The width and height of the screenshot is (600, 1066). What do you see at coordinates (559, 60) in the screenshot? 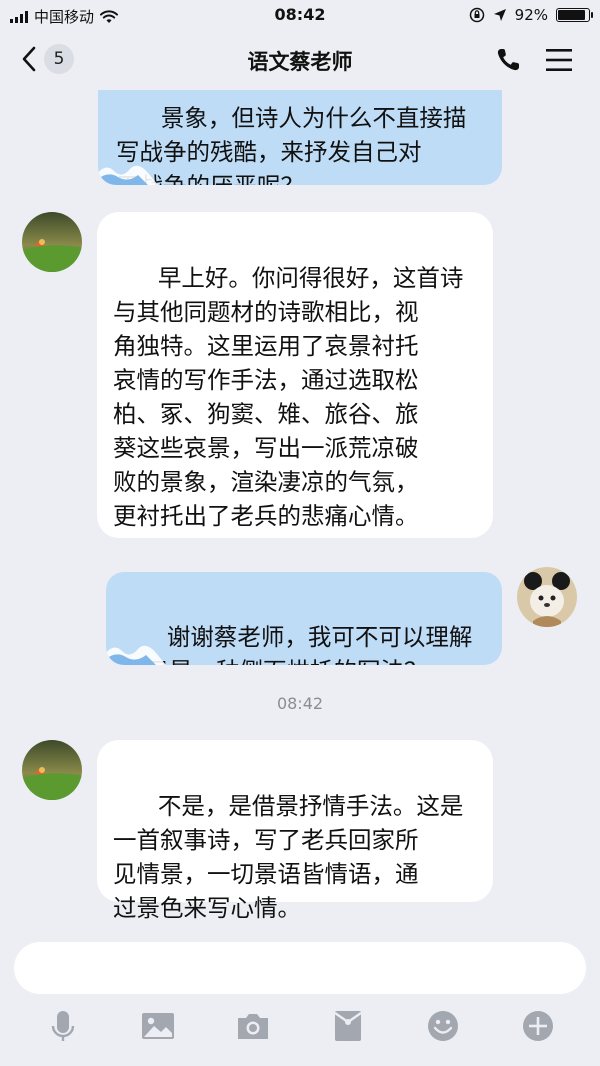
I see `menu-icon` at bounding box center [559, 60].